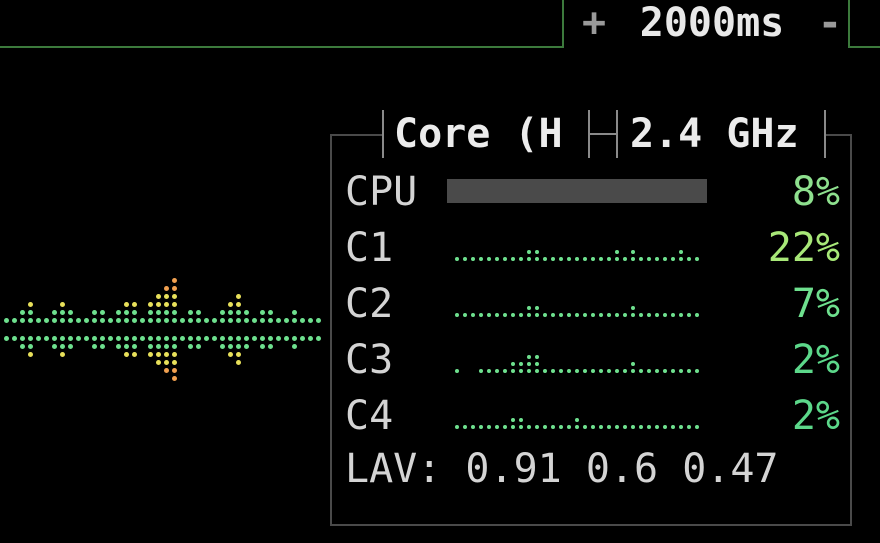 The width and height of the screenshot is (880, 543). What do you see at coordinates (622, 469) in the screenshot?
I see `load-average-5m: 0.6` at bounding box center [622, 469].